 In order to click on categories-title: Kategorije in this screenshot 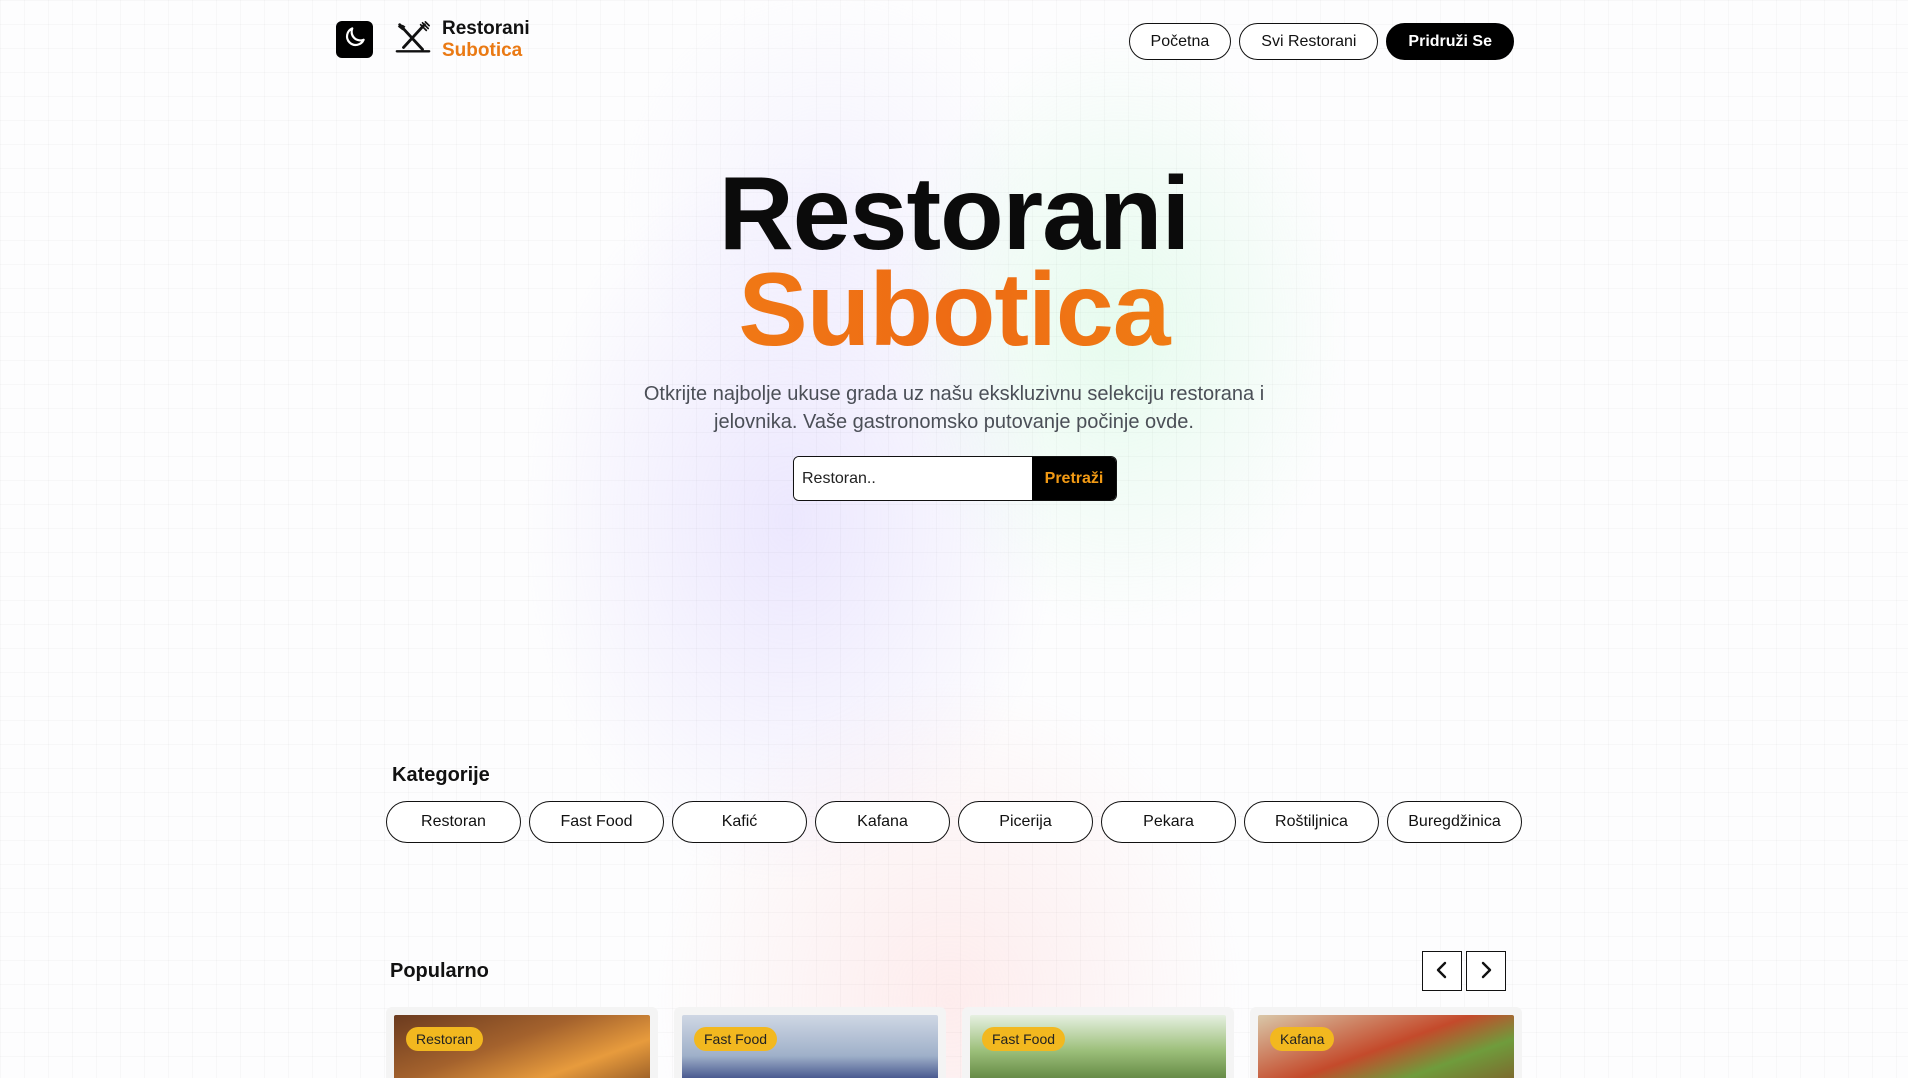, I will do `click(441, 775)`.